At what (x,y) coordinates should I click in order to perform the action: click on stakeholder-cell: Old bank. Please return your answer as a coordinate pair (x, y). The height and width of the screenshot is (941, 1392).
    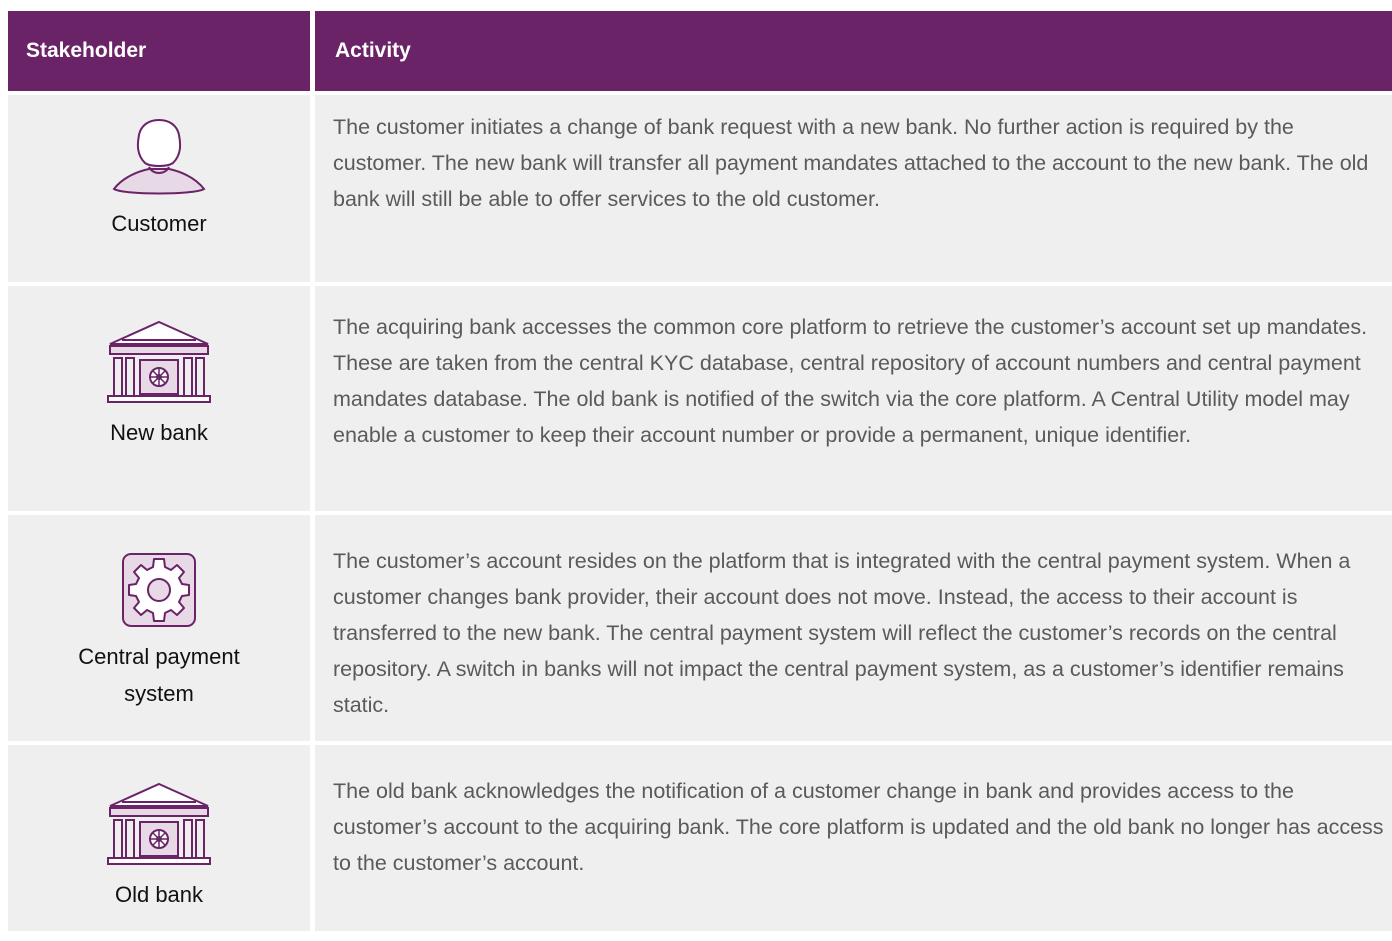
    Looking at the image, I should click on (159, 838).